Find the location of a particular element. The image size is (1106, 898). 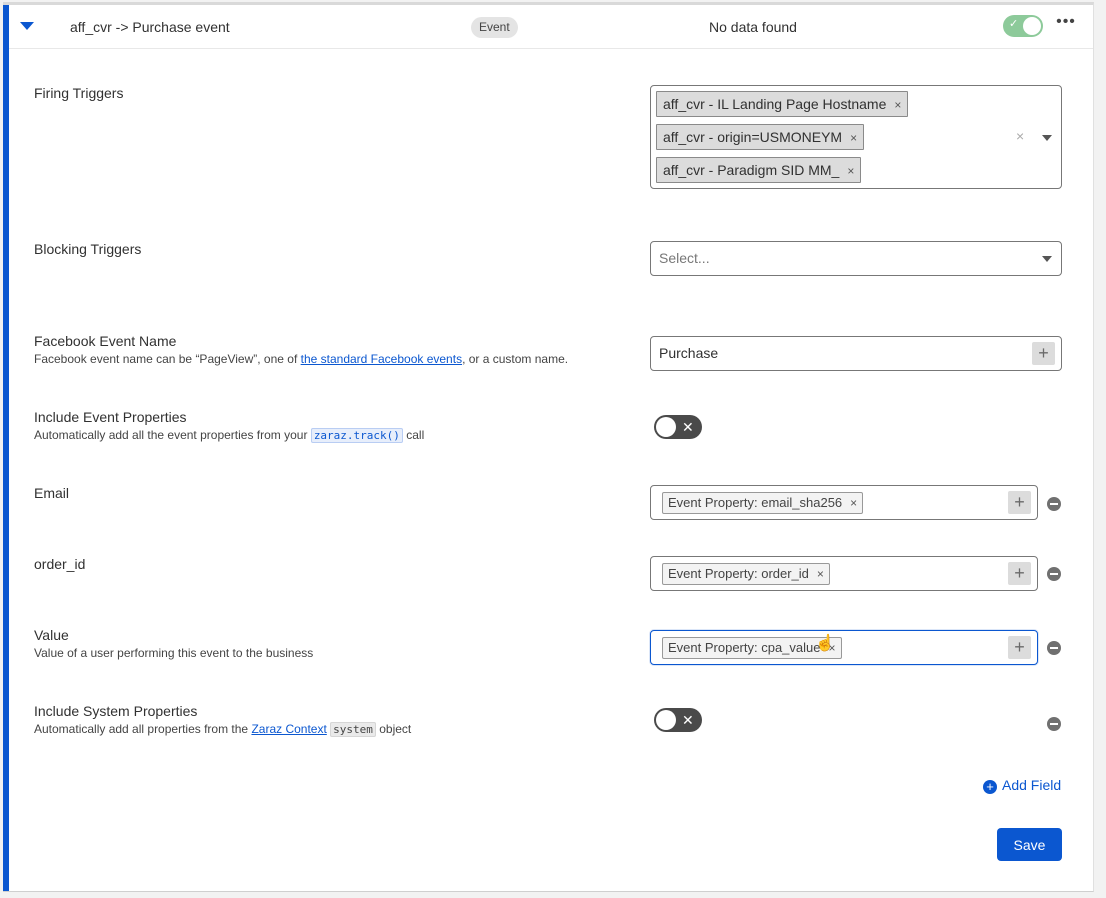

trigger-chip: aff_cvr - origin=USMONEYM × is located at coordinates (760, 137).